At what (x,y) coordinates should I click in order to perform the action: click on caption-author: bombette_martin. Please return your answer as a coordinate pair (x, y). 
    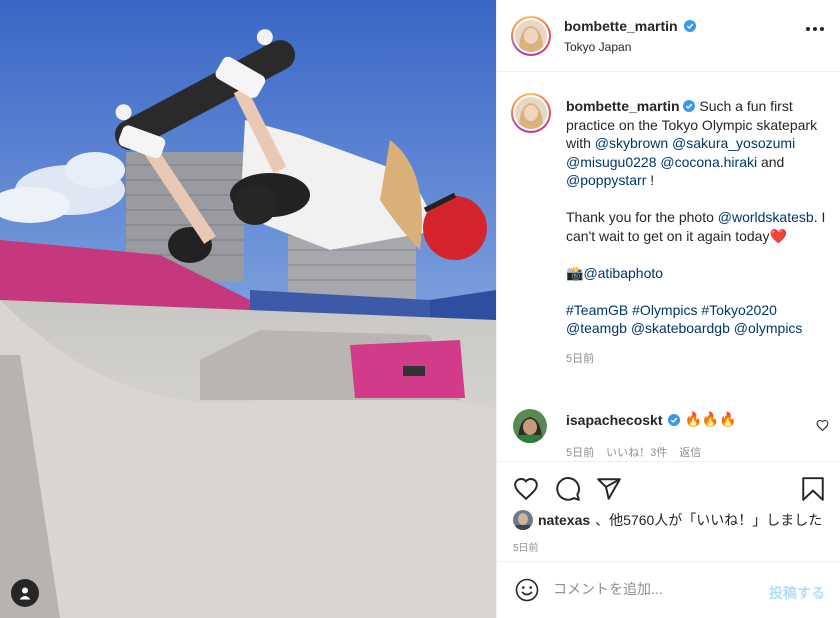
    Looking at the image, I should click on (623, 106).